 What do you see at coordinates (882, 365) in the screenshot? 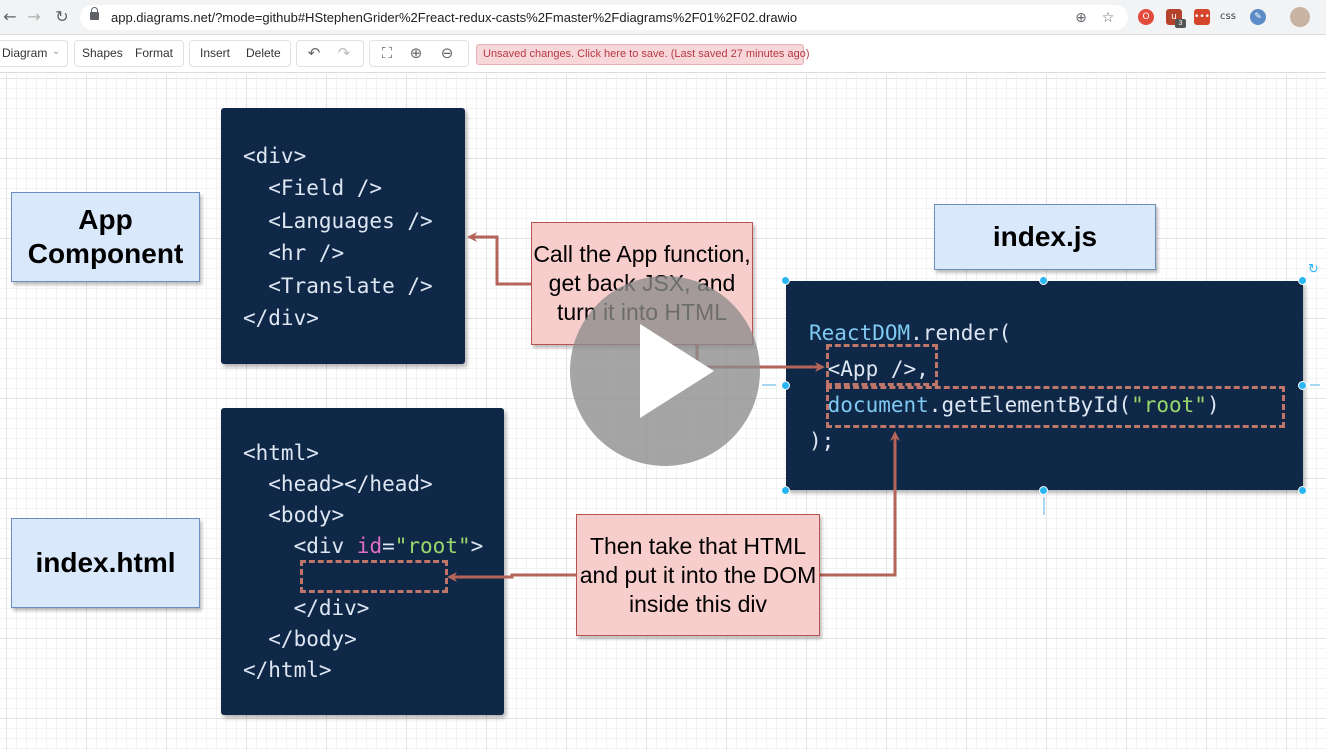
I see `app-element-highlight` at bounding box center [882, 365].